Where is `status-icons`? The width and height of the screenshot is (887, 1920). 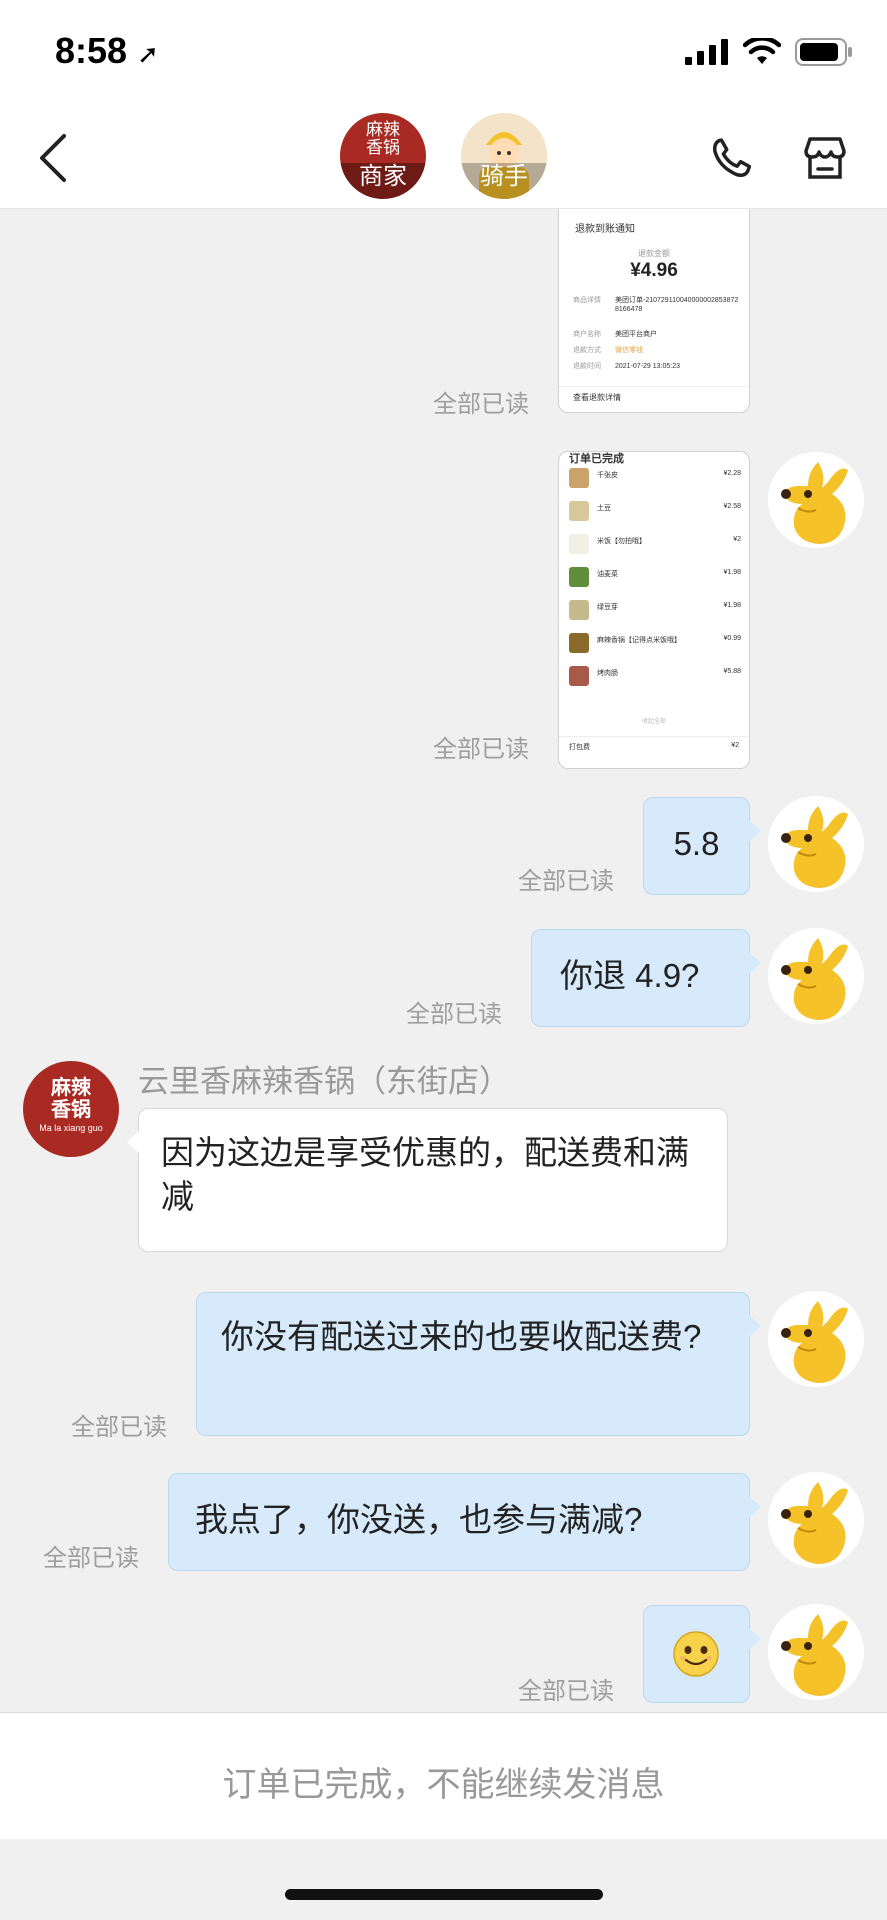
status-icons is located at coordinates (769, 52).